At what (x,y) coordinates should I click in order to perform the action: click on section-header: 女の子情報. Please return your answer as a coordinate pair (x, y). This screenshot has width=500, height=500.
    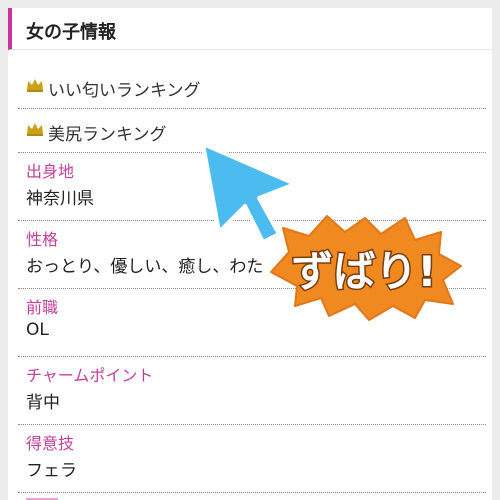
    Looking at the image, I should click on (250, 29).